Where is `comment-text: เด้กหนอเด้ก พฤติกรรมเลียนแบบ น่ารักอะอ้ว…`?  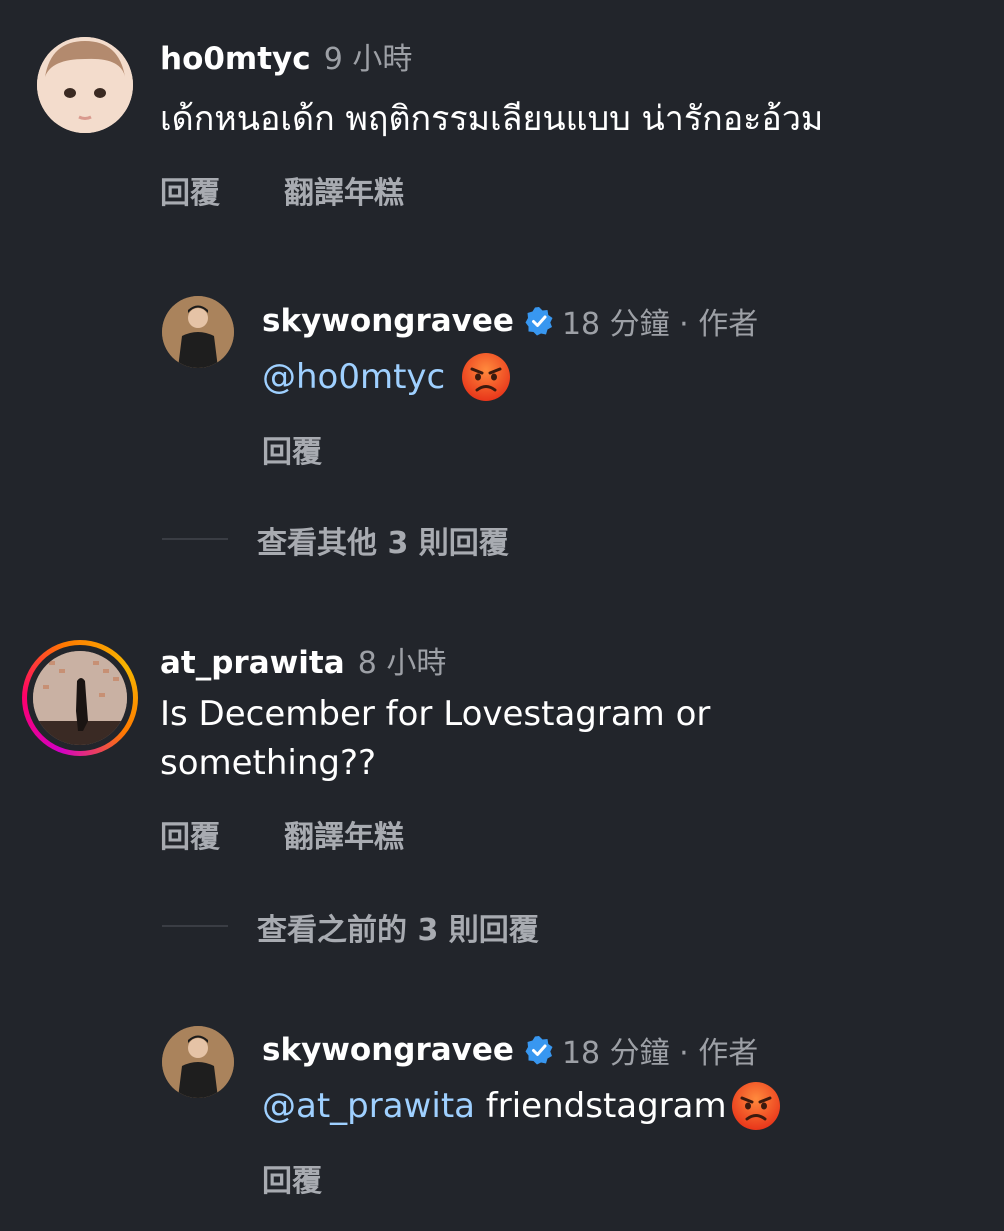
comment-text: เด้กหนอเด้ก พฤติกรรมเลียนแบบ น่ารักอะอ้ว… is located at coordinates (492, 119).